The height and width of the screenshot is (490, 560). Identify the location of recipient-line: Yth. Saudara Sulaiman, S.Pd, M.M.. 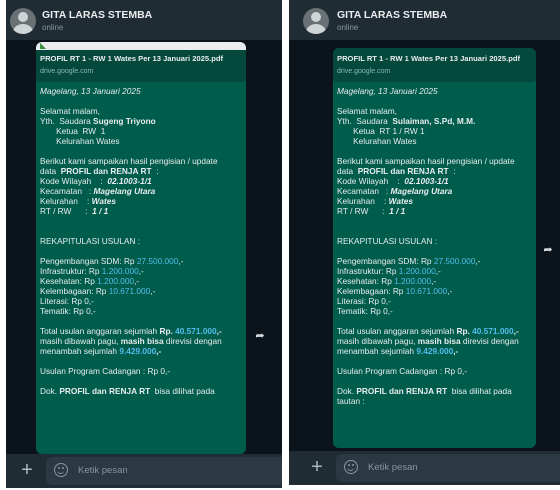
(406, 121).